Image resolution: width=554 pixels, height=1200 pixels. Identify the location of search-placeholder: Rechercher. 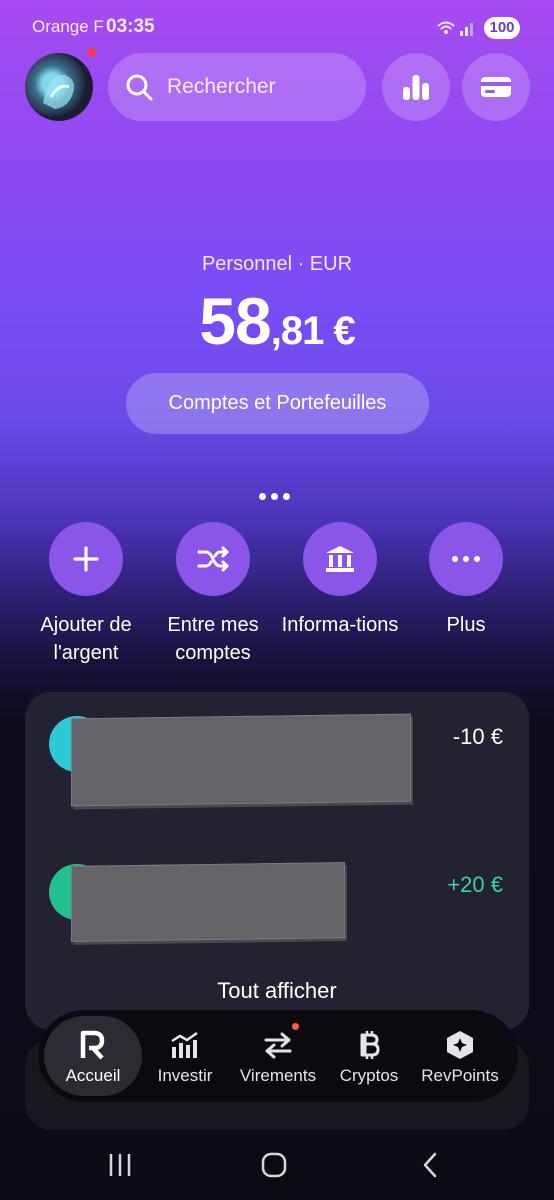
(221, 86).